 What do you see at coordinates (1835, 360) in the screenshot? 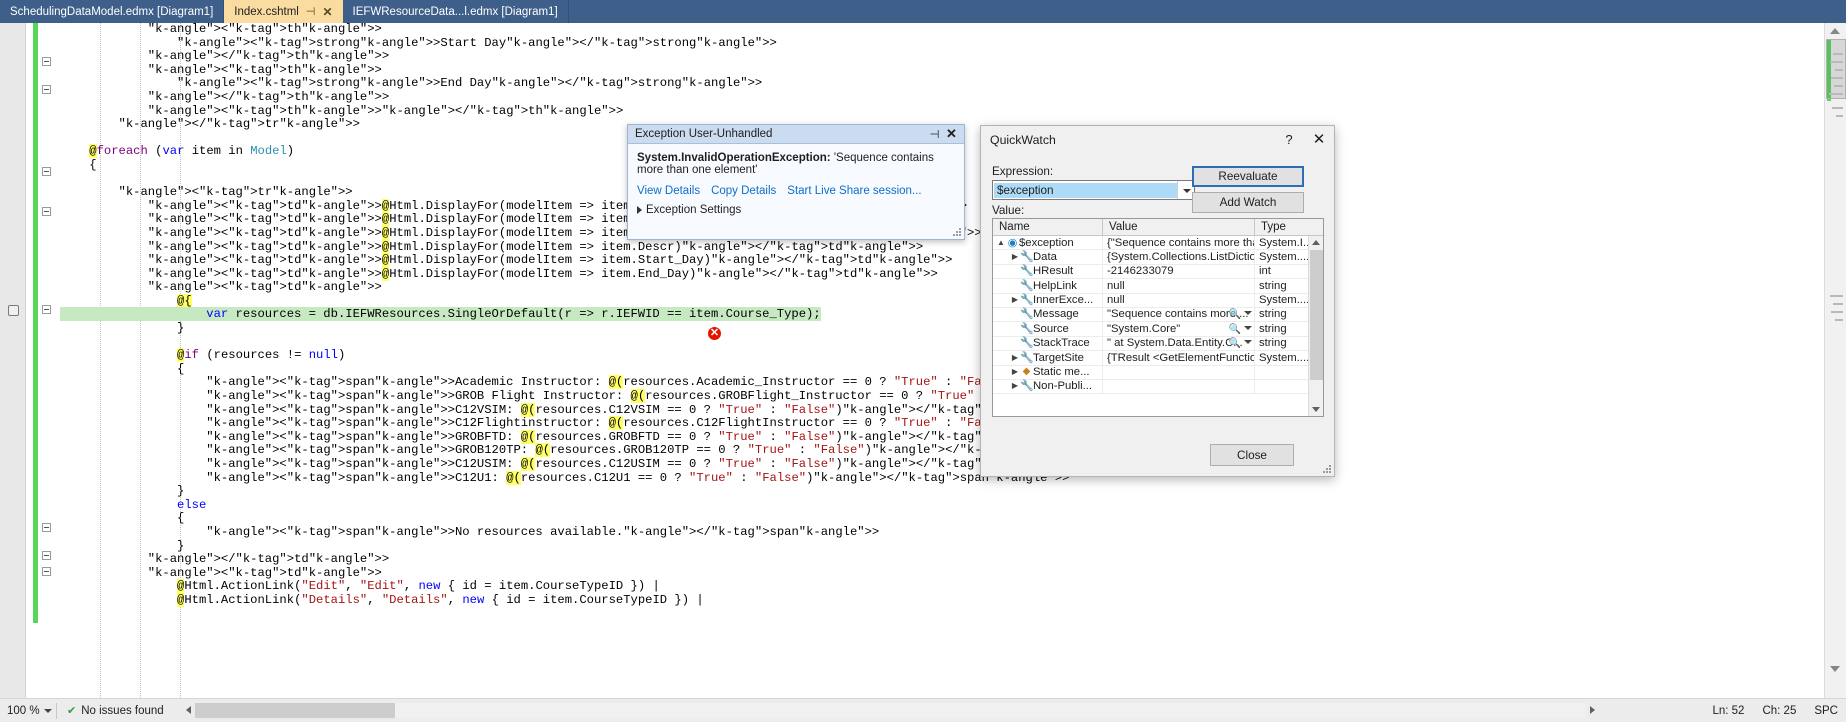
I see `vertical-scrollbar-map` at bounding box center [1835, 360].